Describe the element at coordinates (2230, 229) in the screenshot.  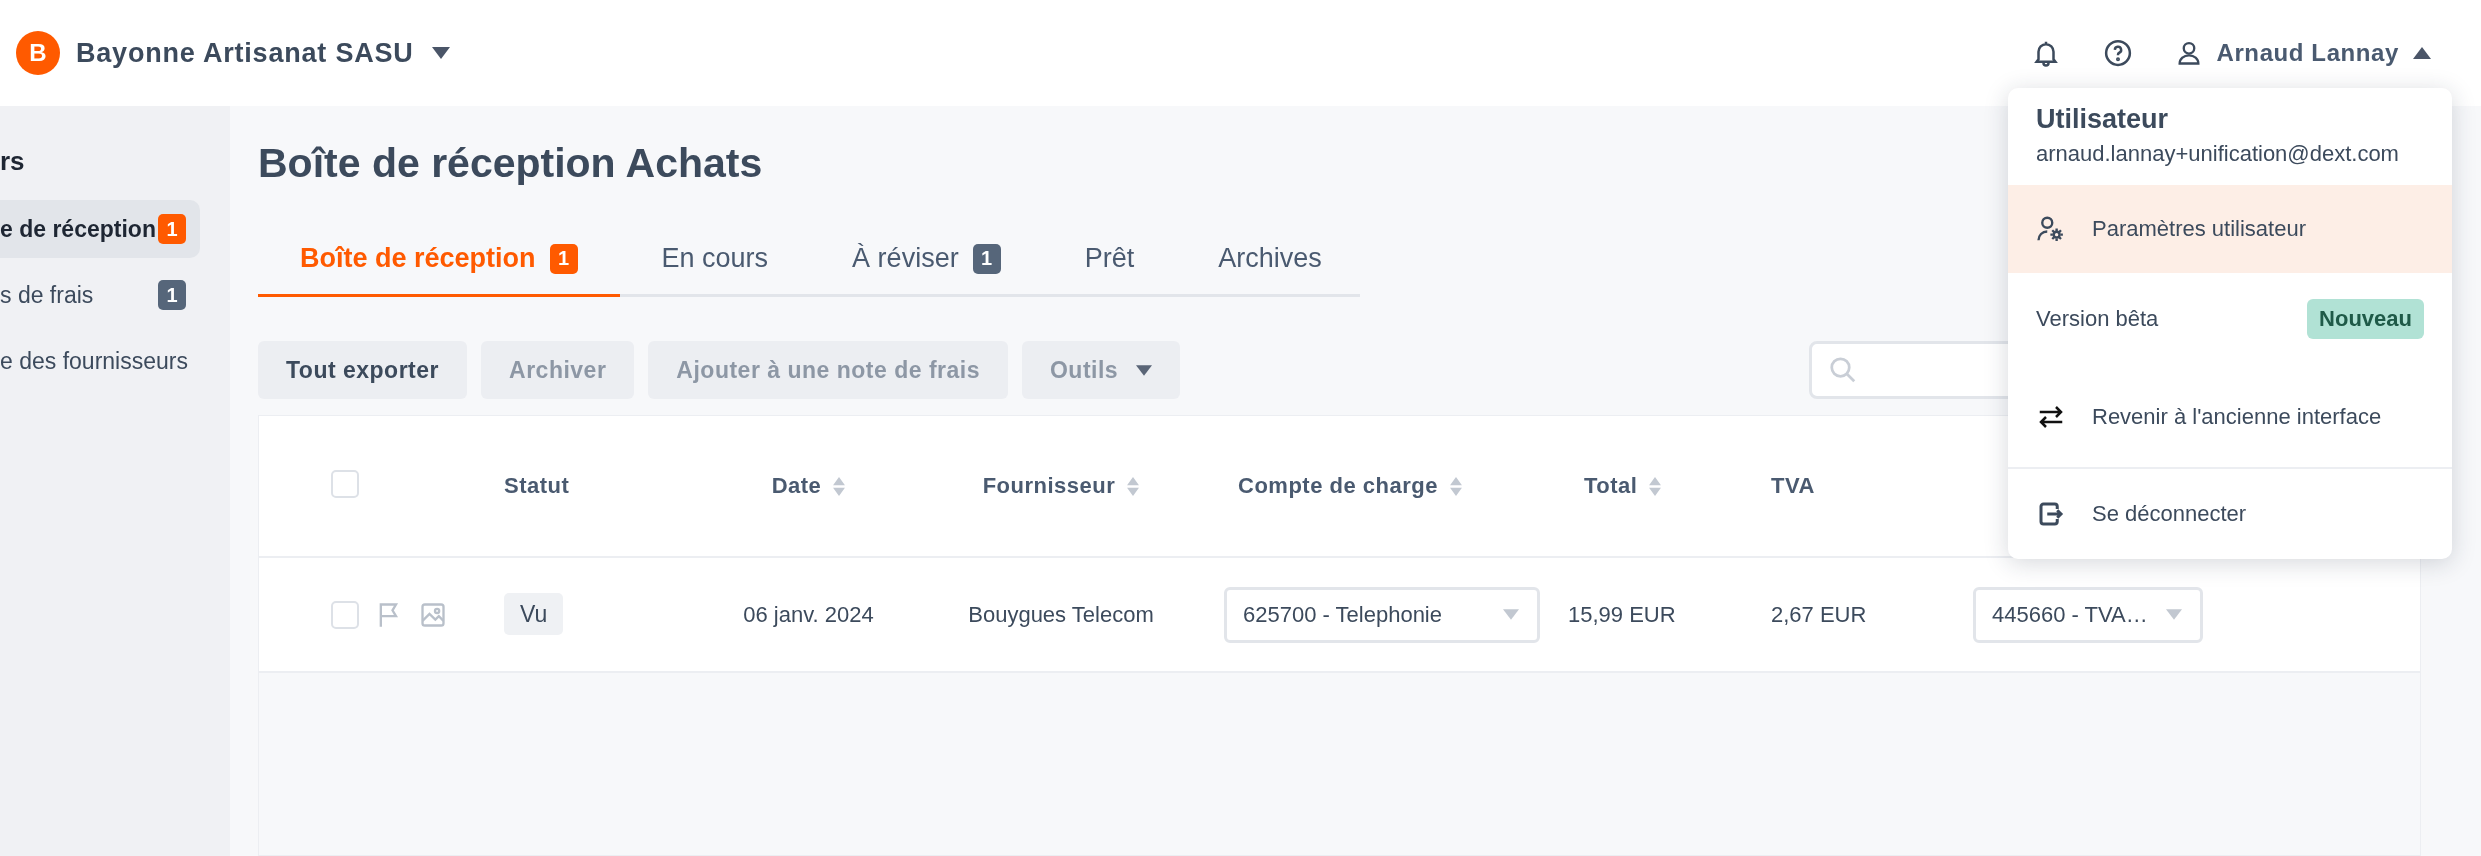
I see `menu-item: Paramètres utilisateur` at that location.